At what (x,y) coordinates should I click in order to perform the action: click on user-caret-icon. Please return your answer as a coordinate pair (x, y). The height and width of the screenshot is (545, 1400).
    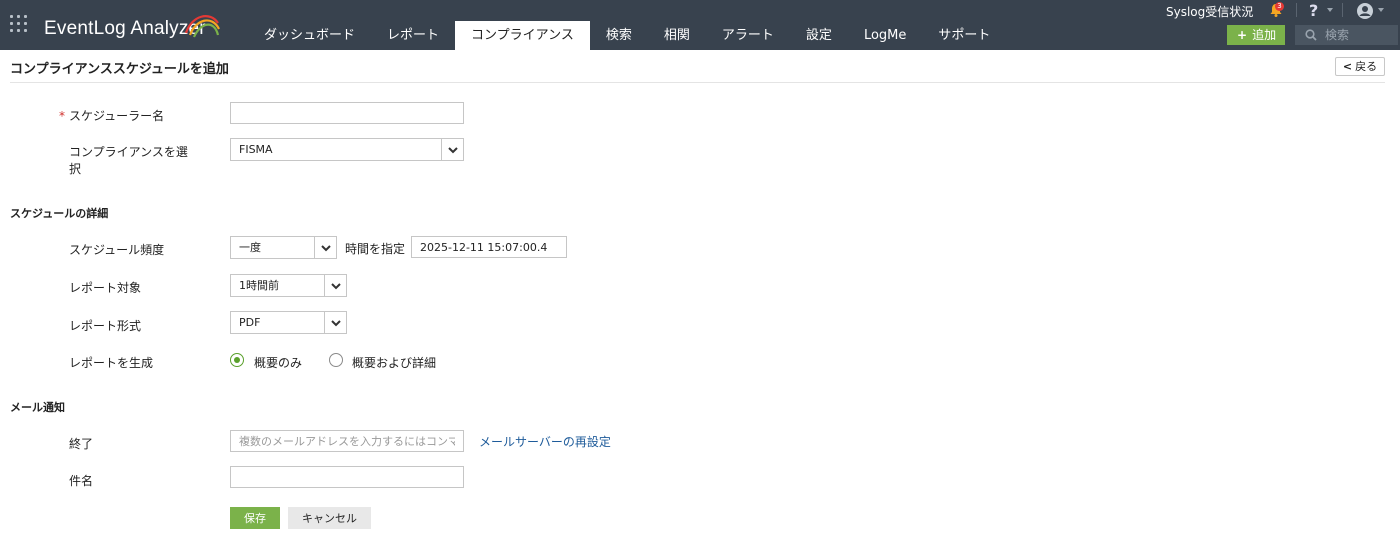
    Looking at the image, I should click on (1381, 10).